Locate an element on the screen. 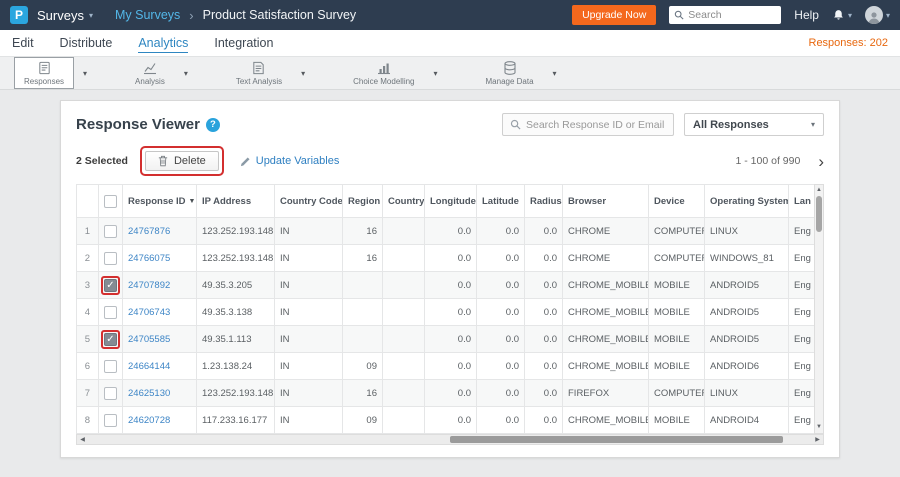  tab-distribute: Distribute is located at coordinates (86, 43).